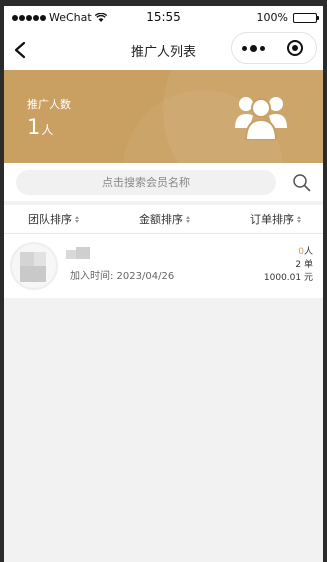 The width and height of the screenshot is (327, 562). I want to click on battery-percent: 100%, so click(272, 17).